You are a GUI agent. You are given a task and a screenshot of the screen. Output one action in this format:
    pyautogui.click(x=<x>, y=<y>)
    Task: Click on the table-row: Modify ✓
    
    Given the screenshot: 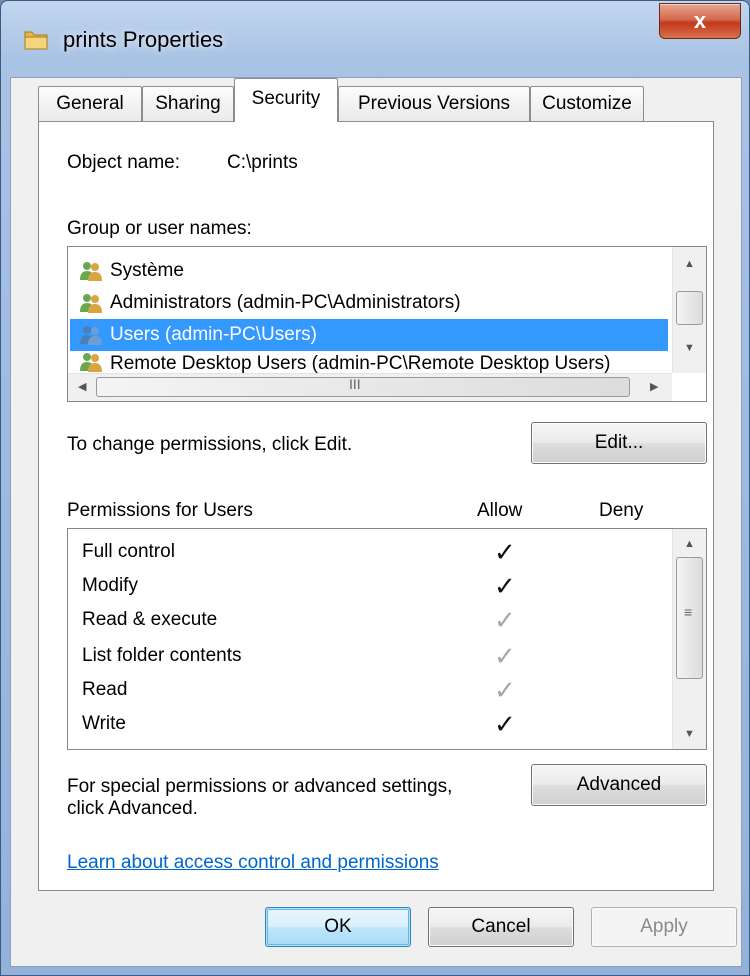 What is the action you would take?
    pyautogui.click(x=368, y=587)
    